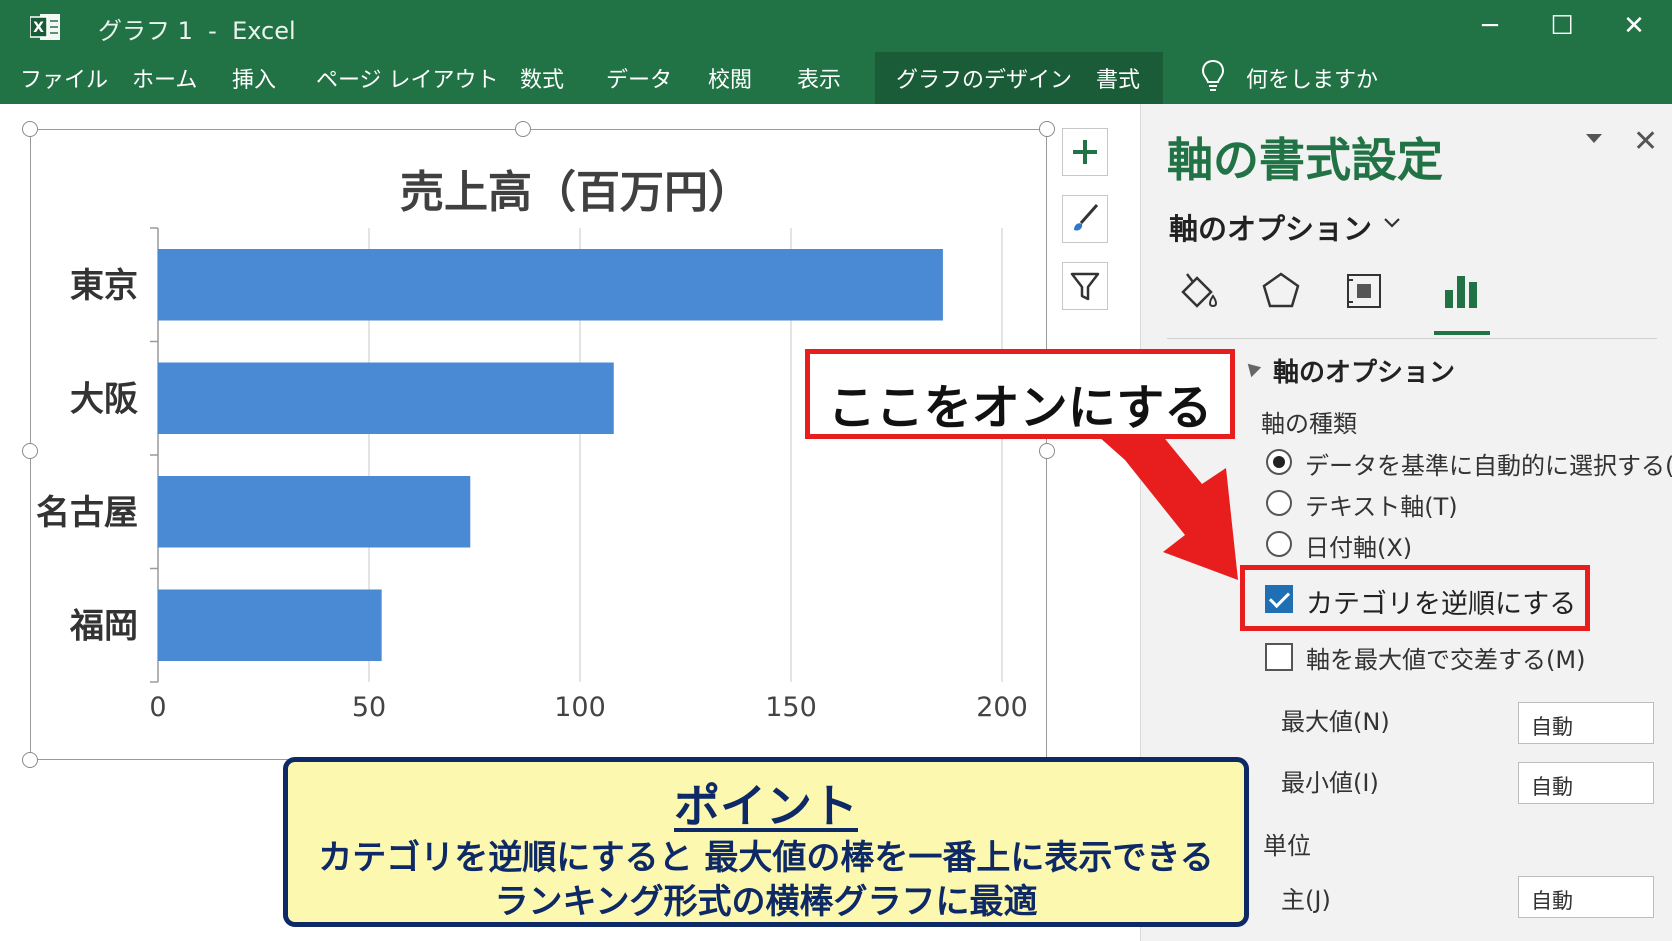 The width and height of the screenshot is (1672, 941). What do you see at coordinates (1412, 338) in the screenshot?
I see `pane-divider` at bounding box center [1412, 338].